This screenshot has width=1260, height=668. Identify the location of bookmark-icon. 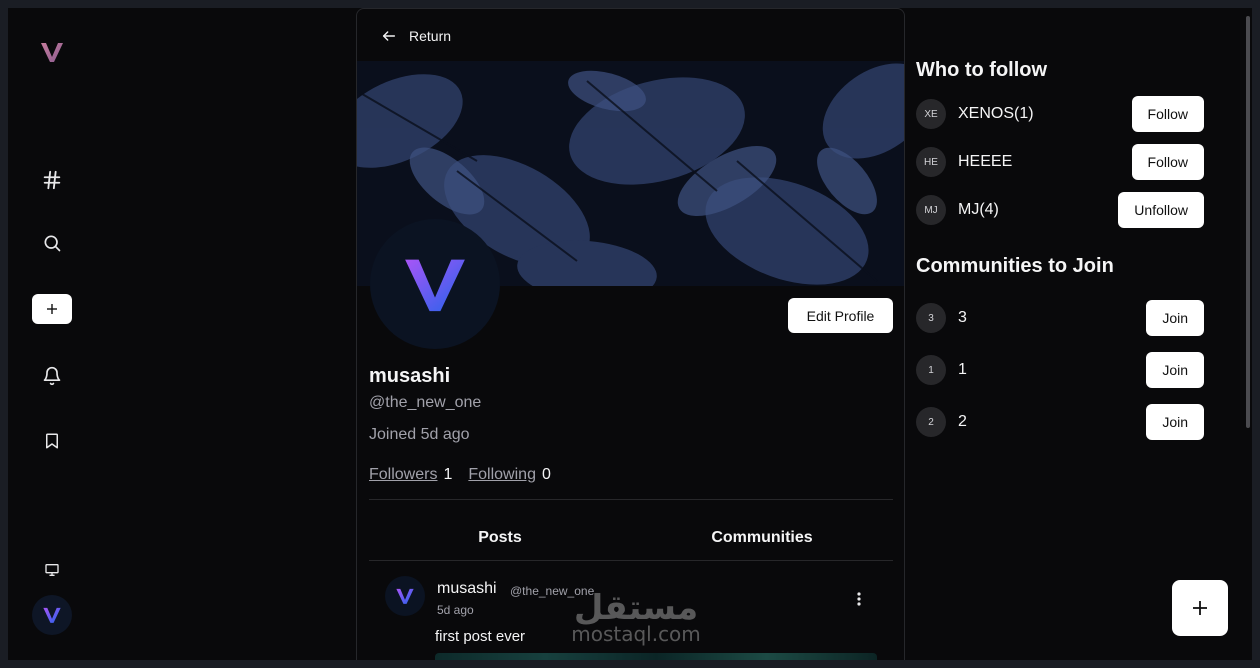
(52, 441).